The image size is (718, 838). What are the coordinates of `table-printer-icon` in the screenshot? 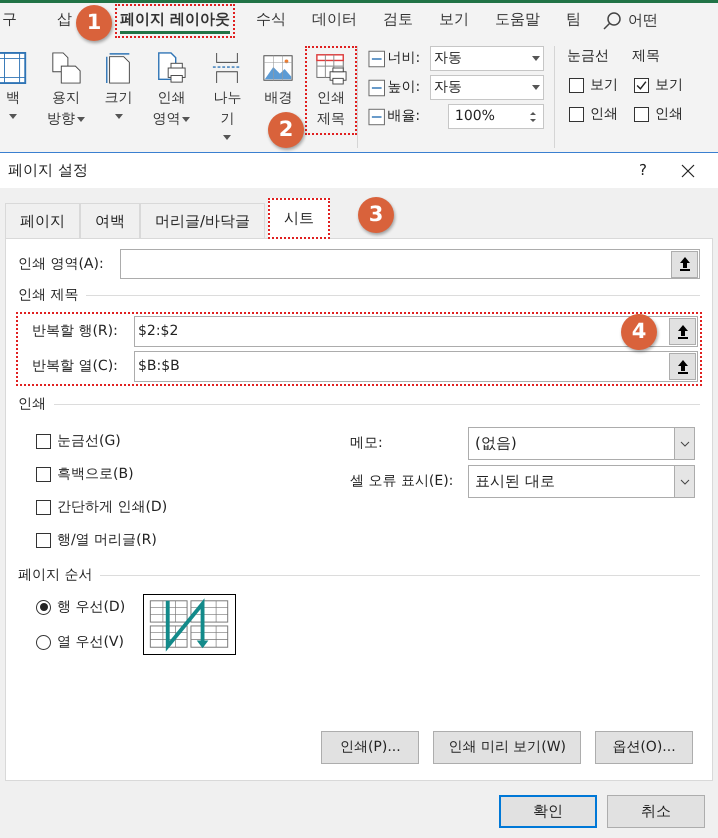 It's located at (331, 68).